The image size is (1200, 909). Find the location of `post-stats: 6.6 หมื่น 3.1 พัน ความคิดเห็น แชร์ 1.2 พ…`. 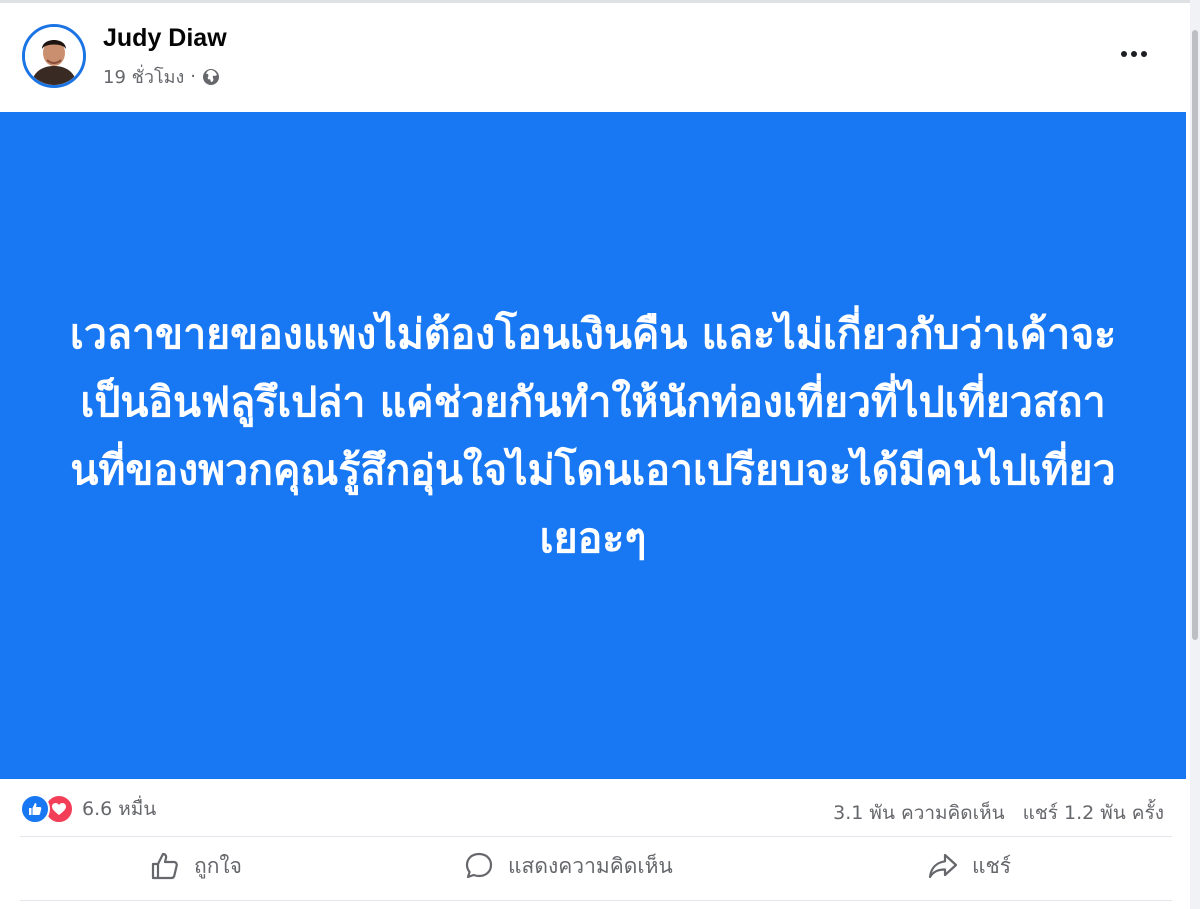

post-stats: 6.6 หมื่น 3.1 พัน ความคิดเห็น แชร์ 1.2 พ… is located at coordinates (594, 810).